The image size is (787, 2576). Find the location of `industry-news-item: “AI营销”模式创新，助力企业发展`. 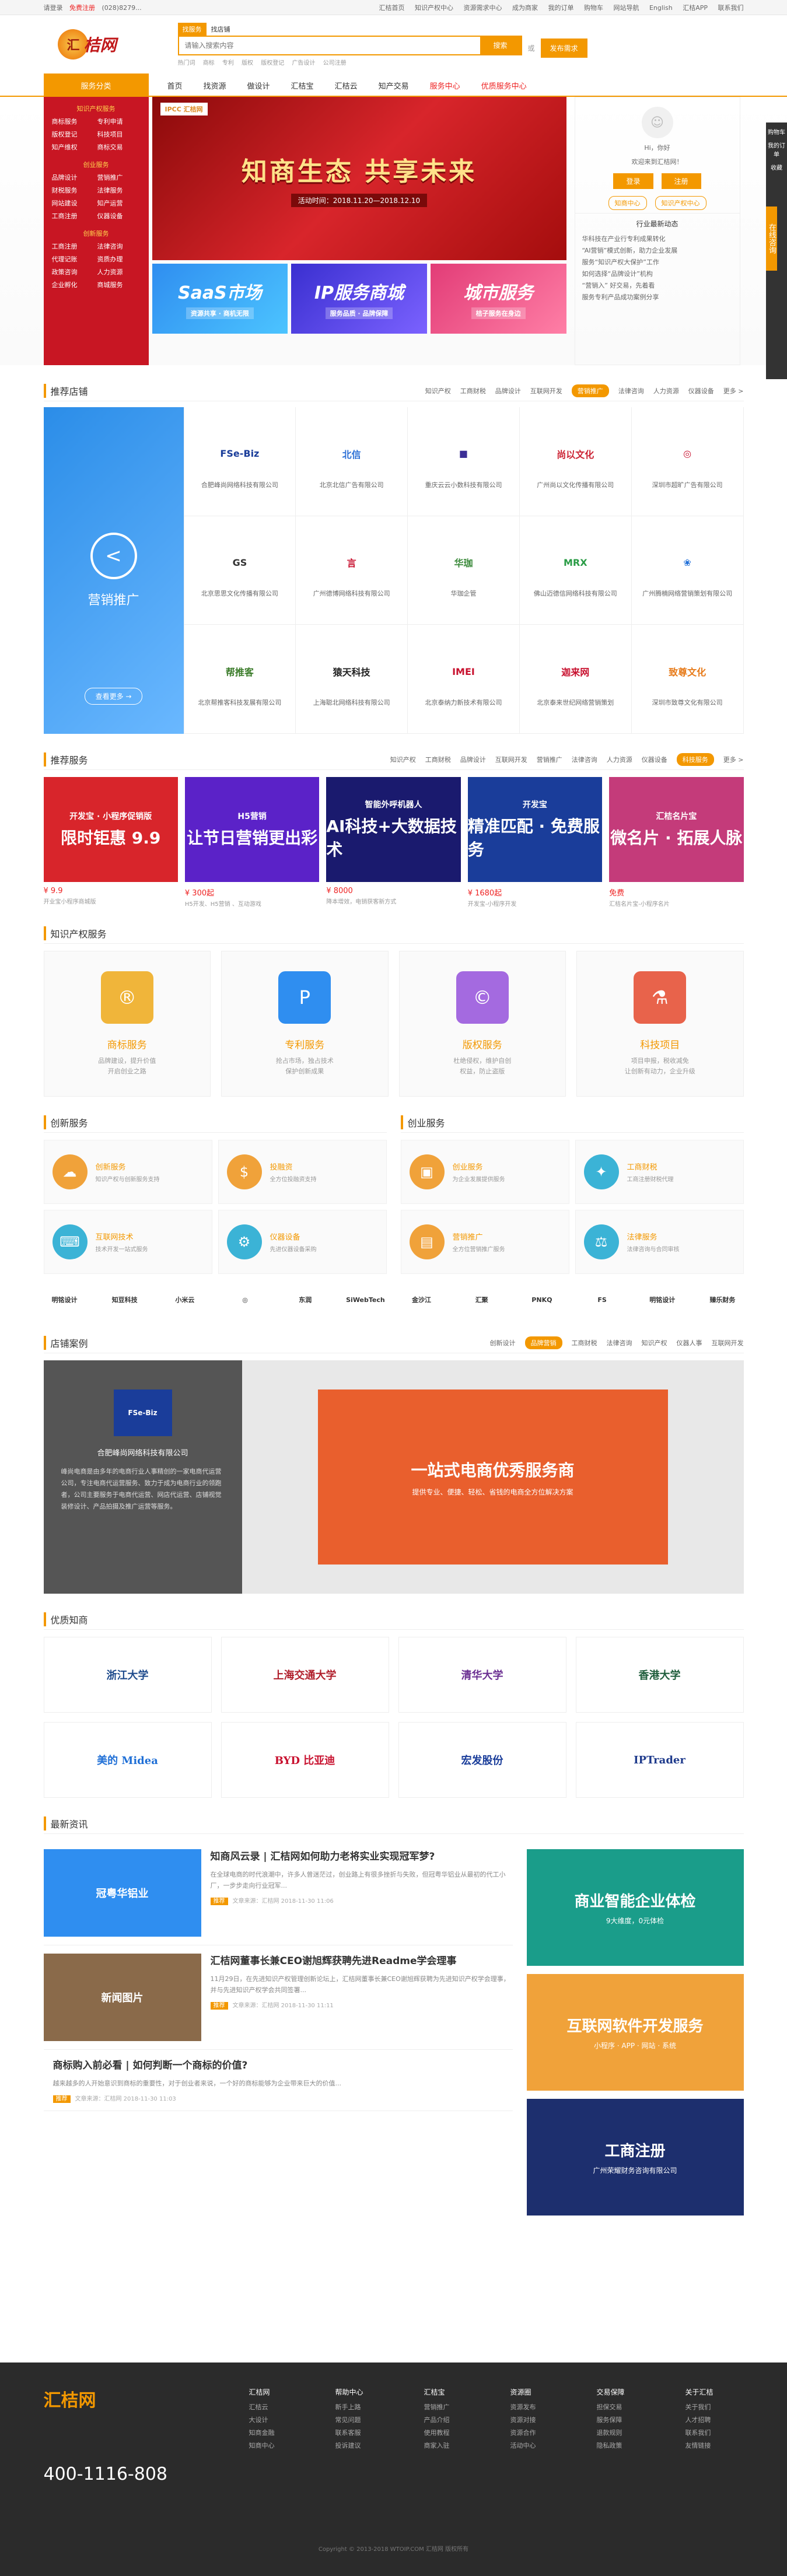

industry-news-item: “AI营销”模式创新，助力企业发展 is located at coordinates (657, 251).